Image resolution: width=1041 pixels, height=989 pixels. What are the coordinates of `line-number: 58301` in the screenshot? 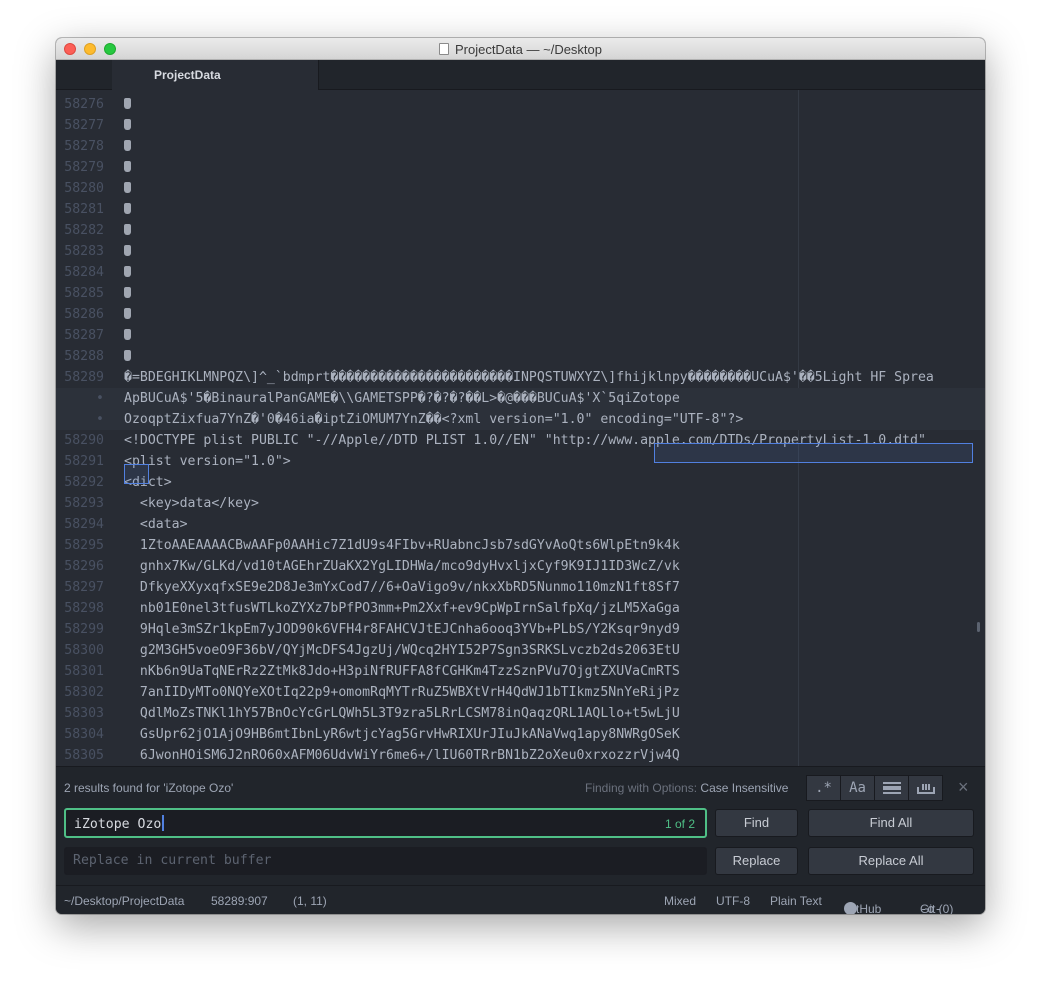 It's located at (80, 671).